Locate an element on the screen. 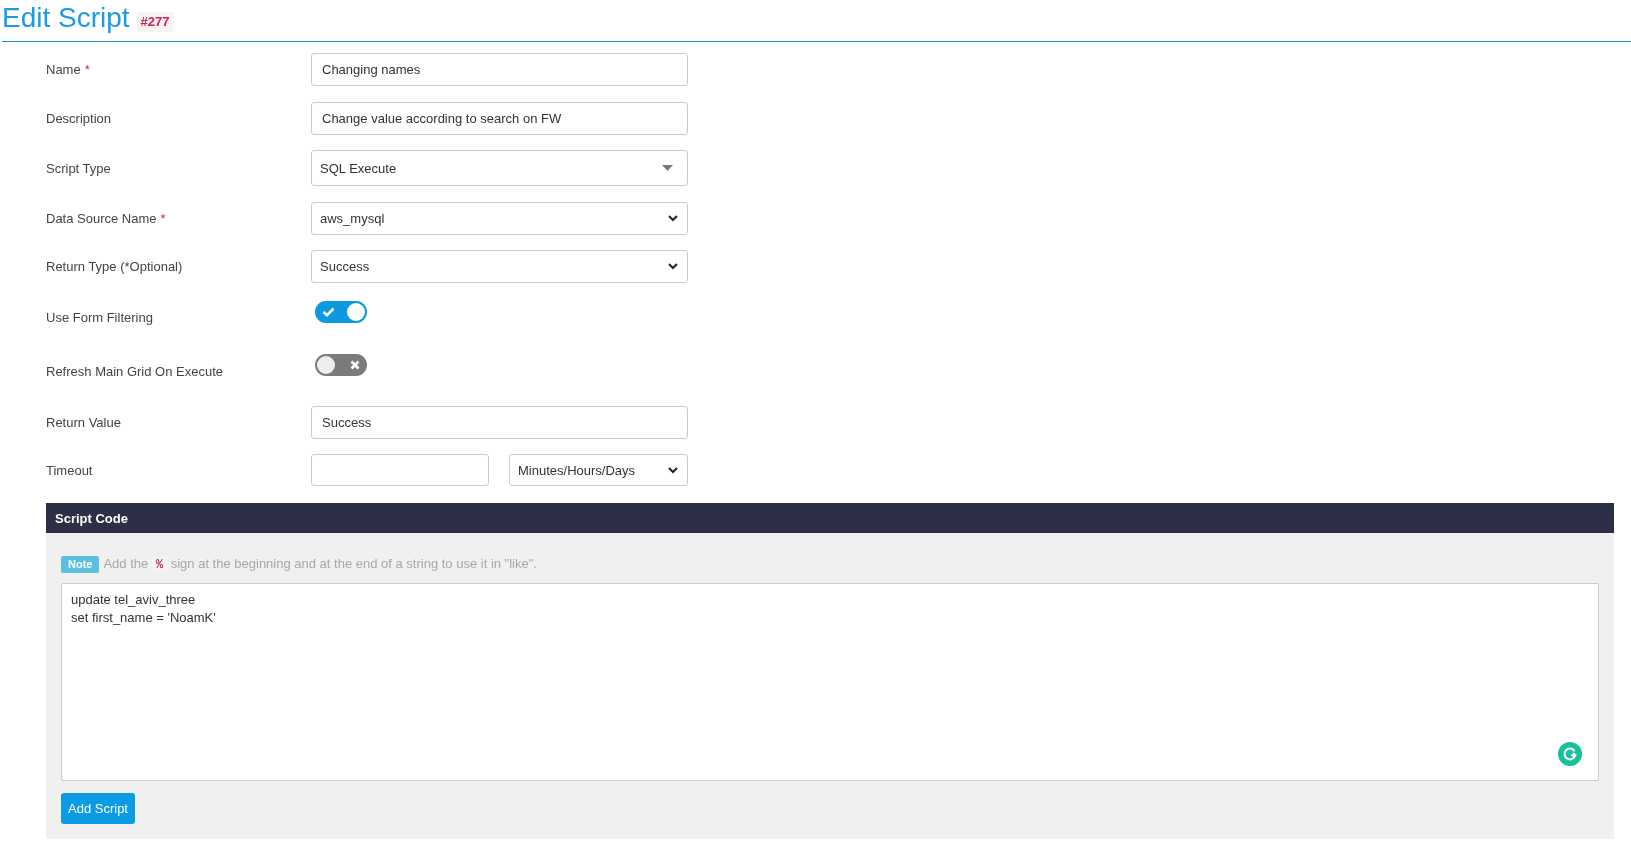  caret-down-icon is located at coordinates (667, 168).